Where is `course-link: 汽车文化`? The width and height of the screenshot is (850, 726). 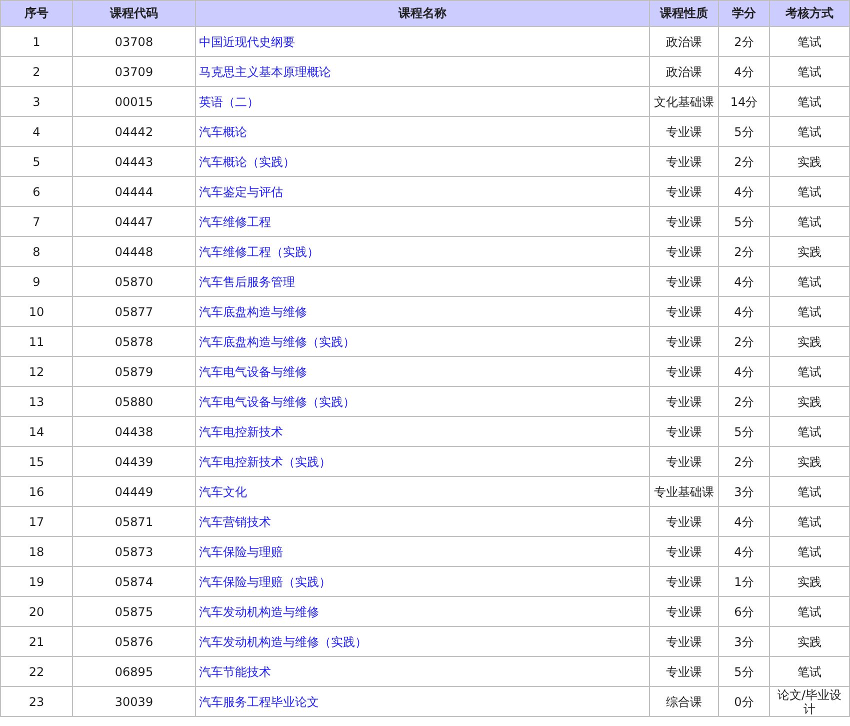
course-link: 汽车文化 is located at coordinates (223, 491).